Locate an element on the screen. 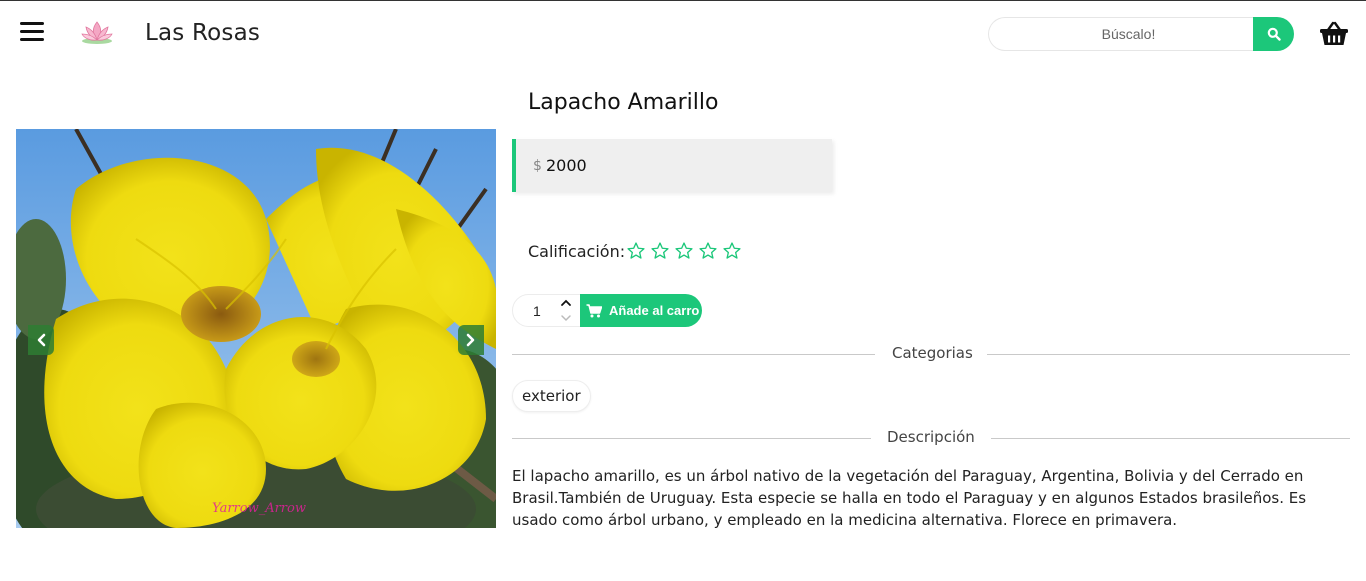 This screenshot has height=581, width=1366. chevron-left-icon is located at coordinates (41, 340).